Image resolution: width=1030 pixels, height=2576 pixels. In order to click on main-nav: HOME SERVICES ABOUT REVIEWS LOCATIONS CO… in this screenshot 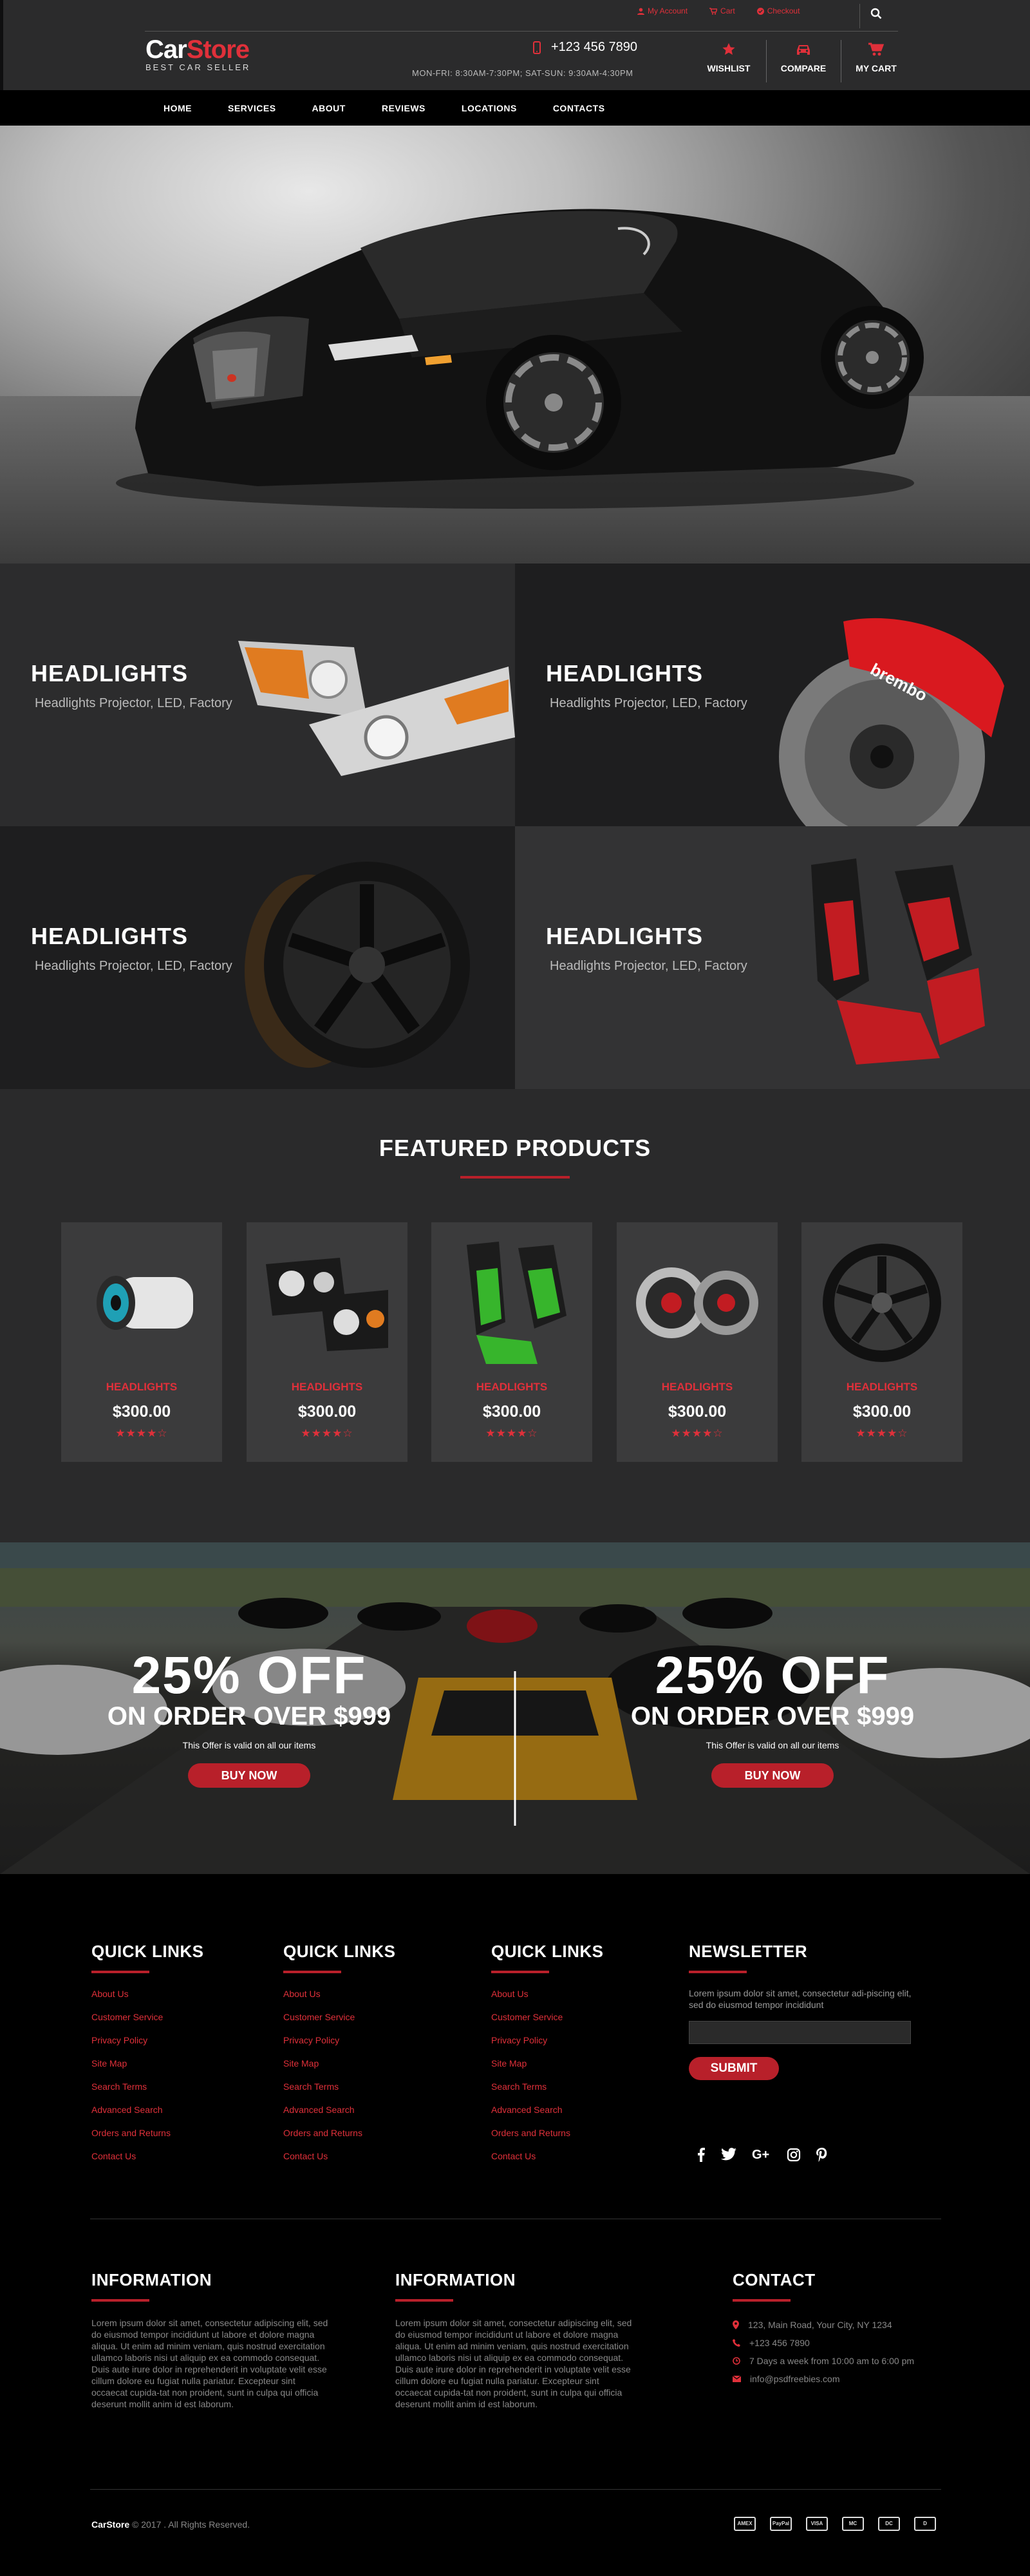, I will do `click(515, 108)`.